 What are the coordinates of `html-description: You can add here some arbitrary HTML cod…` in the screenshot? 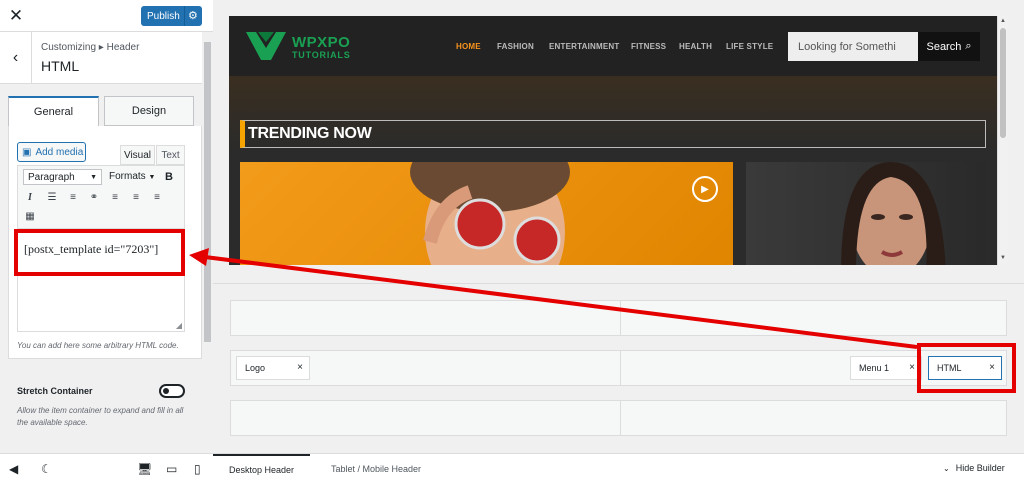 It's located at (98, 345).